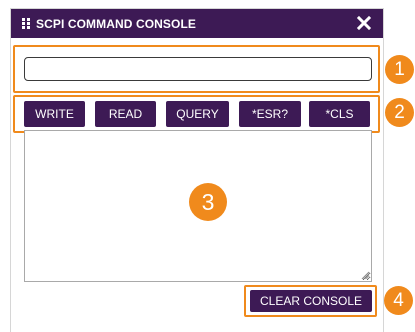 The width and height of the screenshot is (415, 332). Describe the element at coordinates (197, 114) in the screenshot. I see `query-button: QUERY` at that location.